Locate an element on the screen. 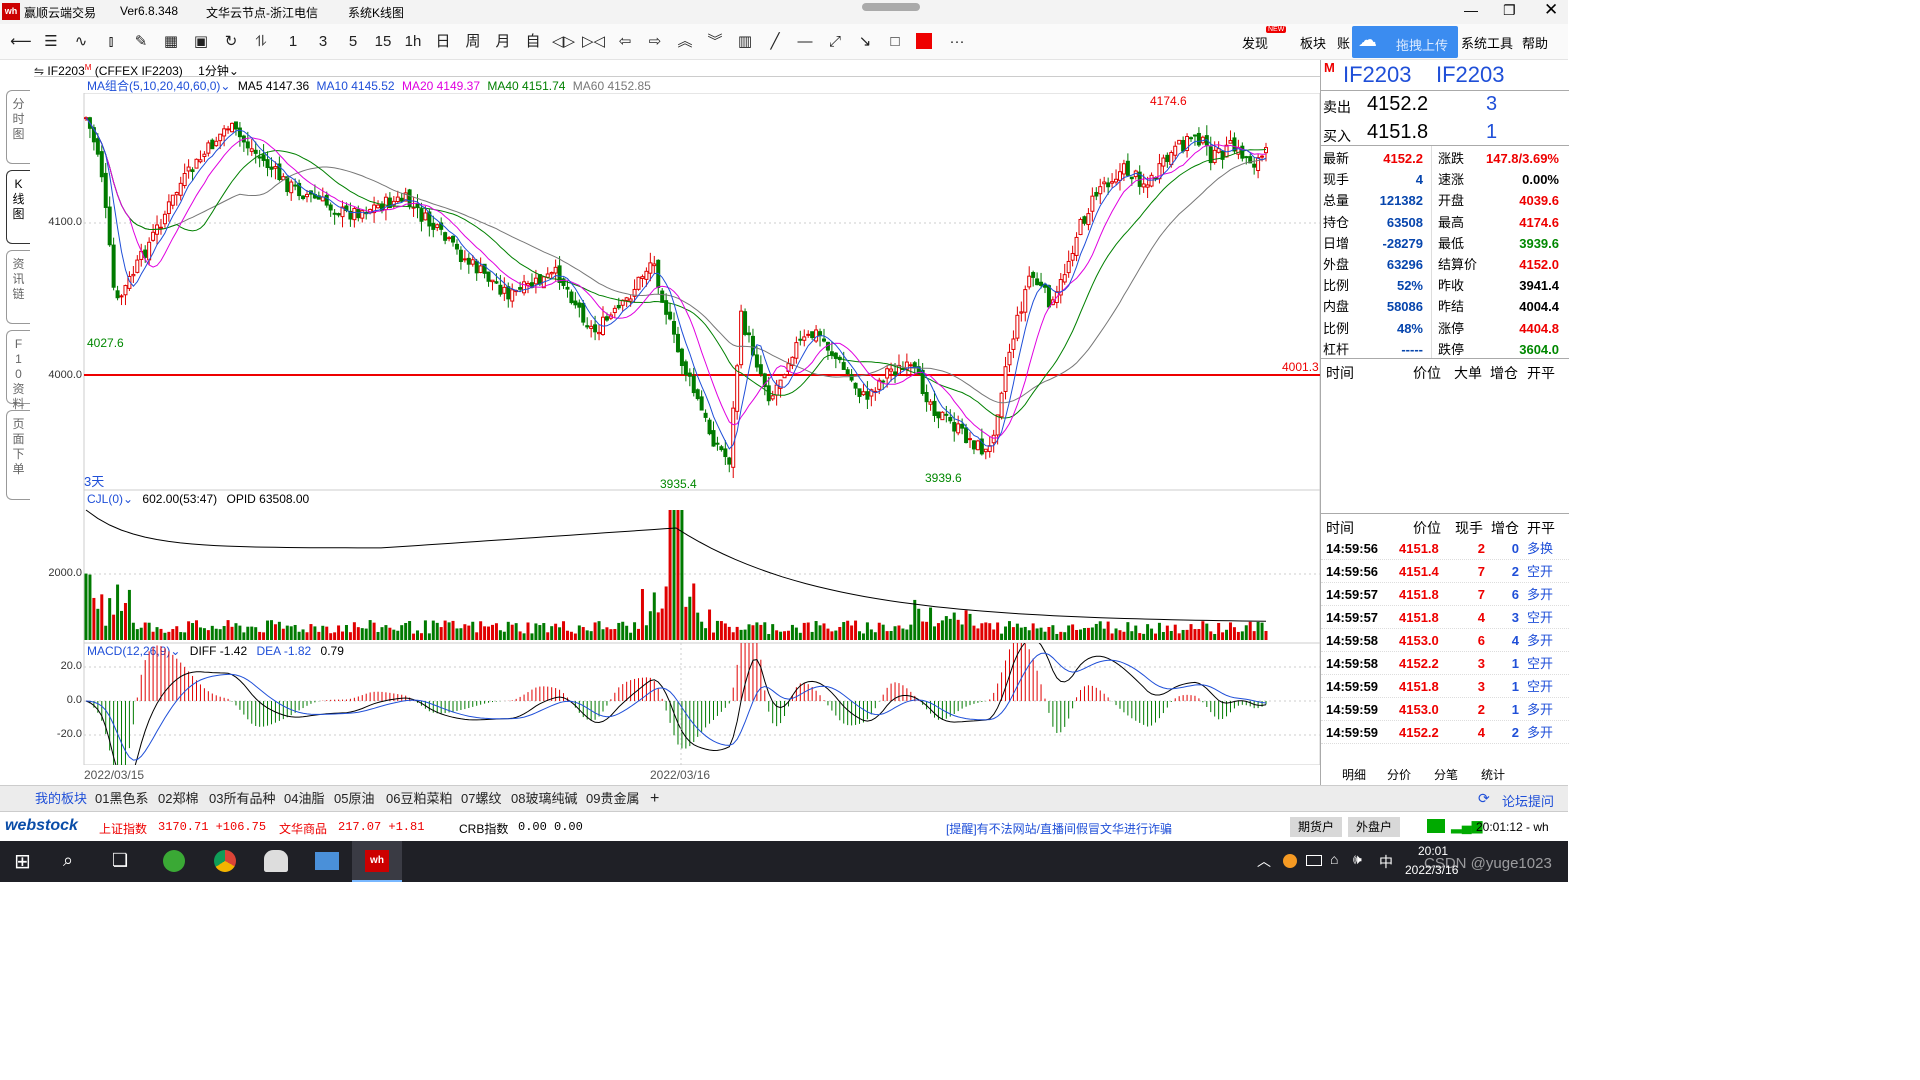 Image resolution: width=1920 pixels, height=1080 pixels. board-tab: 01黑色系 is located at coordinates (121, 799).